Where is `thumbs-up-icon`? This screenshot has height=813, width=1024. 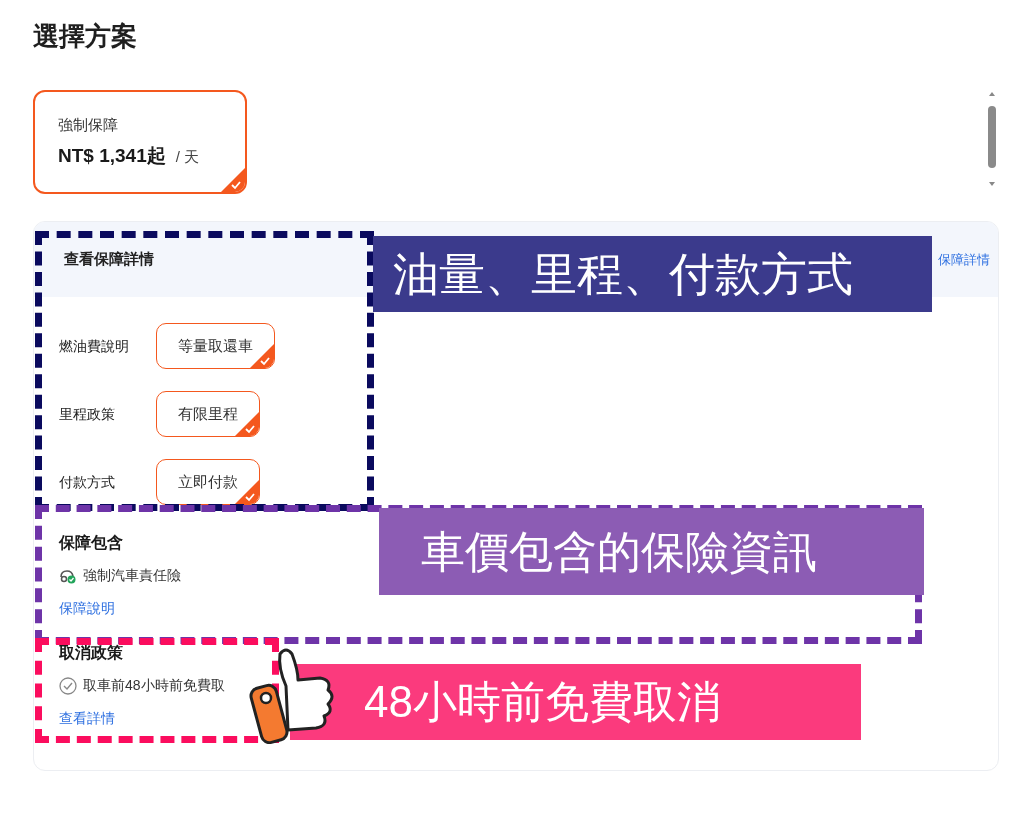
thumbs-up-icon is located at coordinates (292, 695).